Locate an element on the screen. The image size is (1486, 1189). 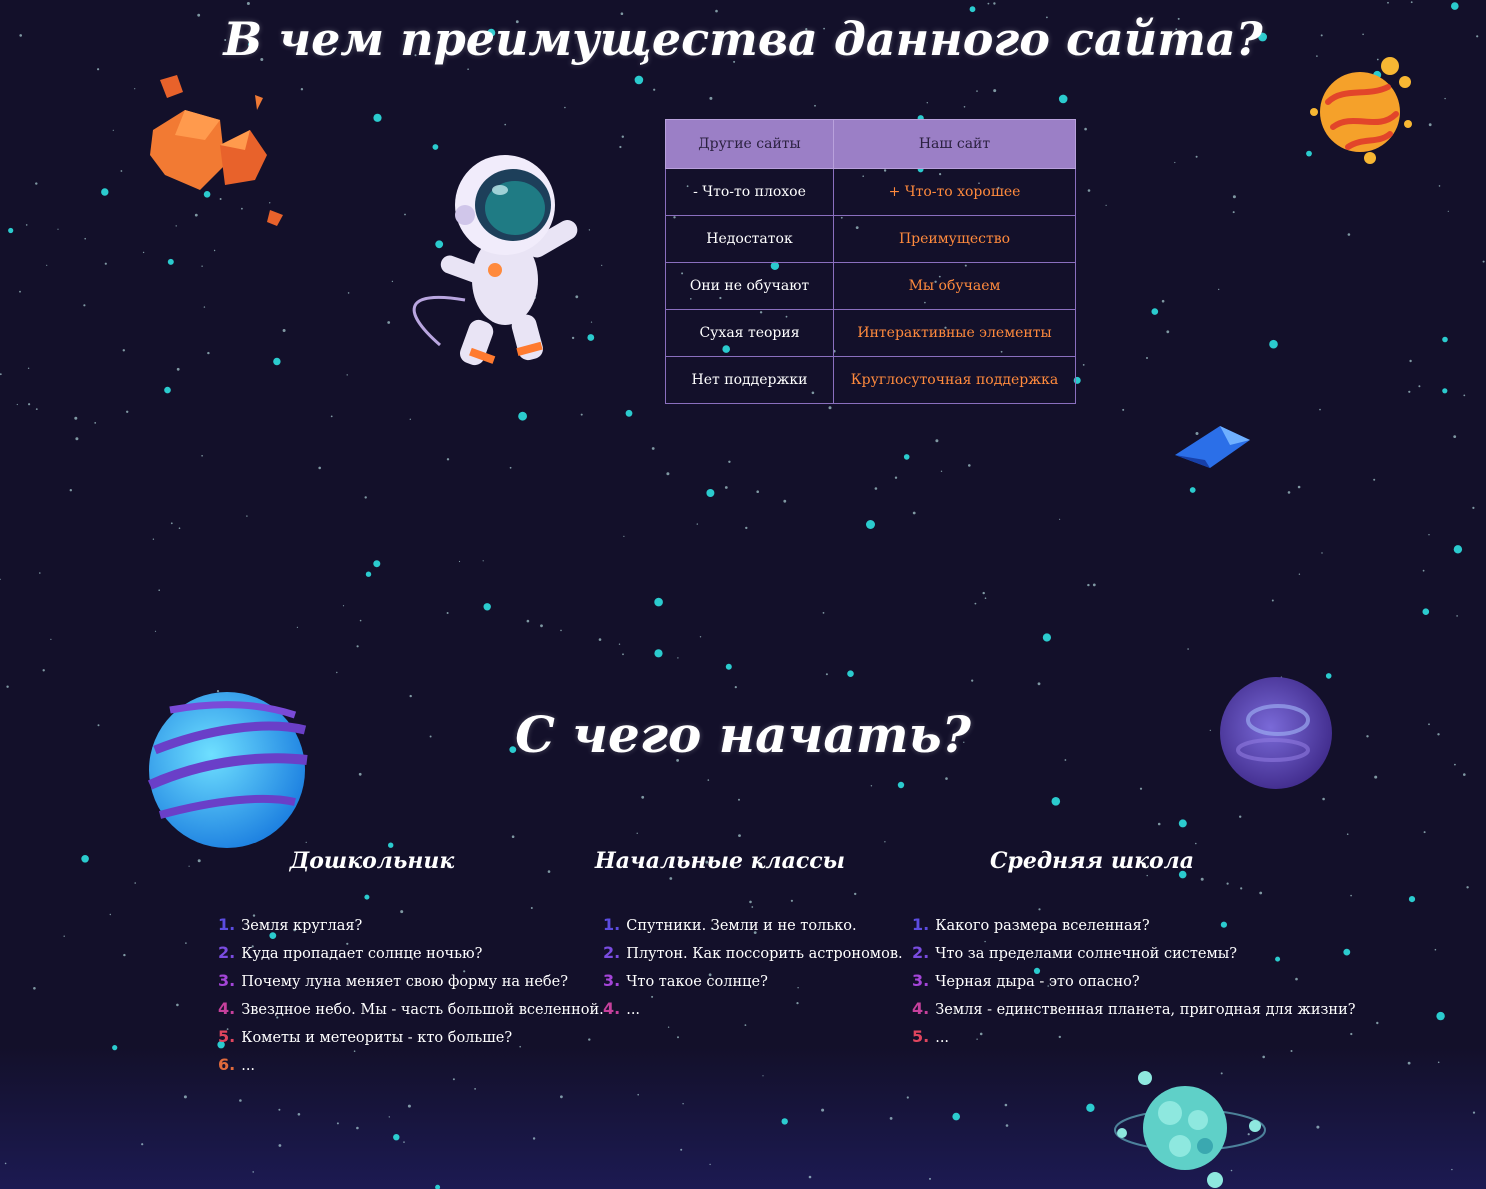
table-row: - Что-то плохое + Что-то хорошее is located at coordinates (870, 192).